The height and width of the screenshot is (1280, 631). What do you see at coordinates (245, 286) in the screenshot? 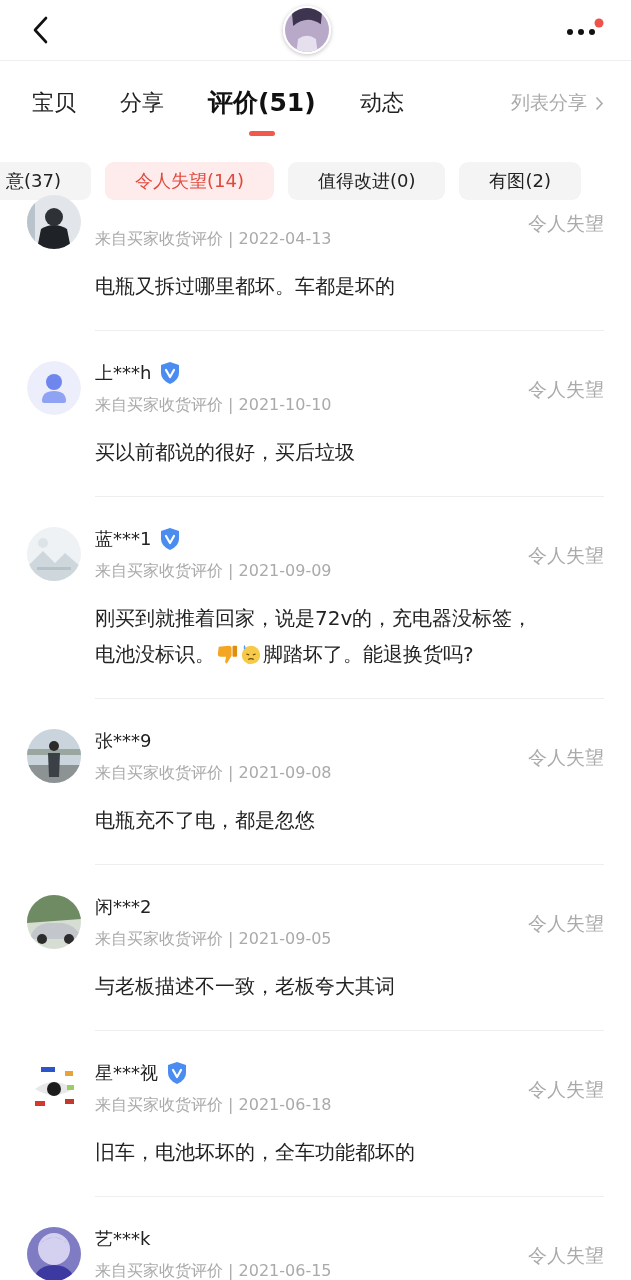
I see `review-text: 电瓶又拆过哪里都坏。车都是坏的` at bounding box center [245, 286].